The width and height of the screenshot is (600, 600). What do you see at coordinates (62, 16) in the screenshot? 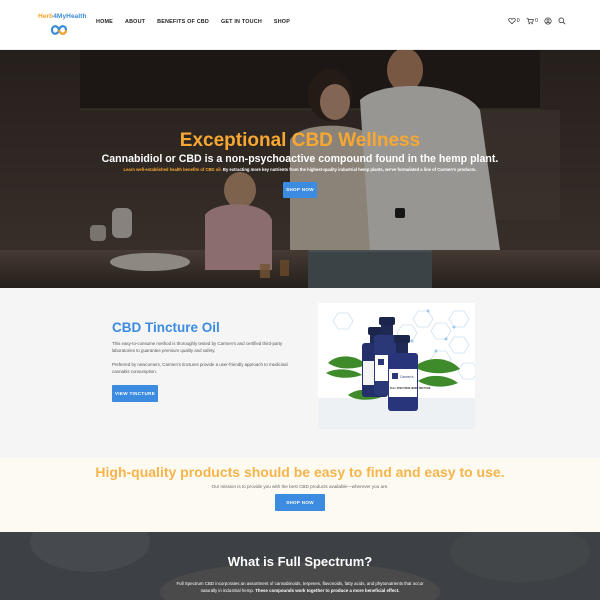
I see `logo-text: Herb4MyHealth` at bounding box center [62, 16].